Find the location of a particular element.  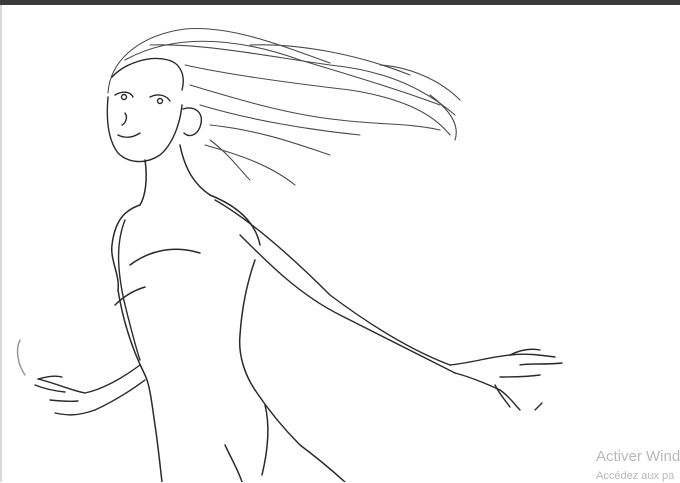

head-strokes is located at coordinates (154, 110).